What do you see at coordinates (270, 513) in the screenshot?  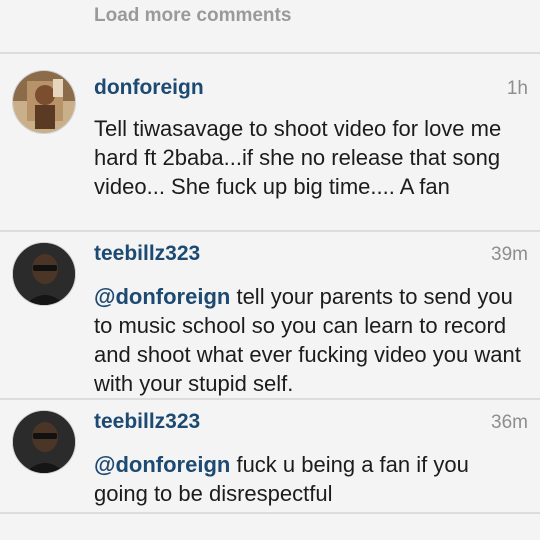 I see `divider` at bounding box center [270, 513].